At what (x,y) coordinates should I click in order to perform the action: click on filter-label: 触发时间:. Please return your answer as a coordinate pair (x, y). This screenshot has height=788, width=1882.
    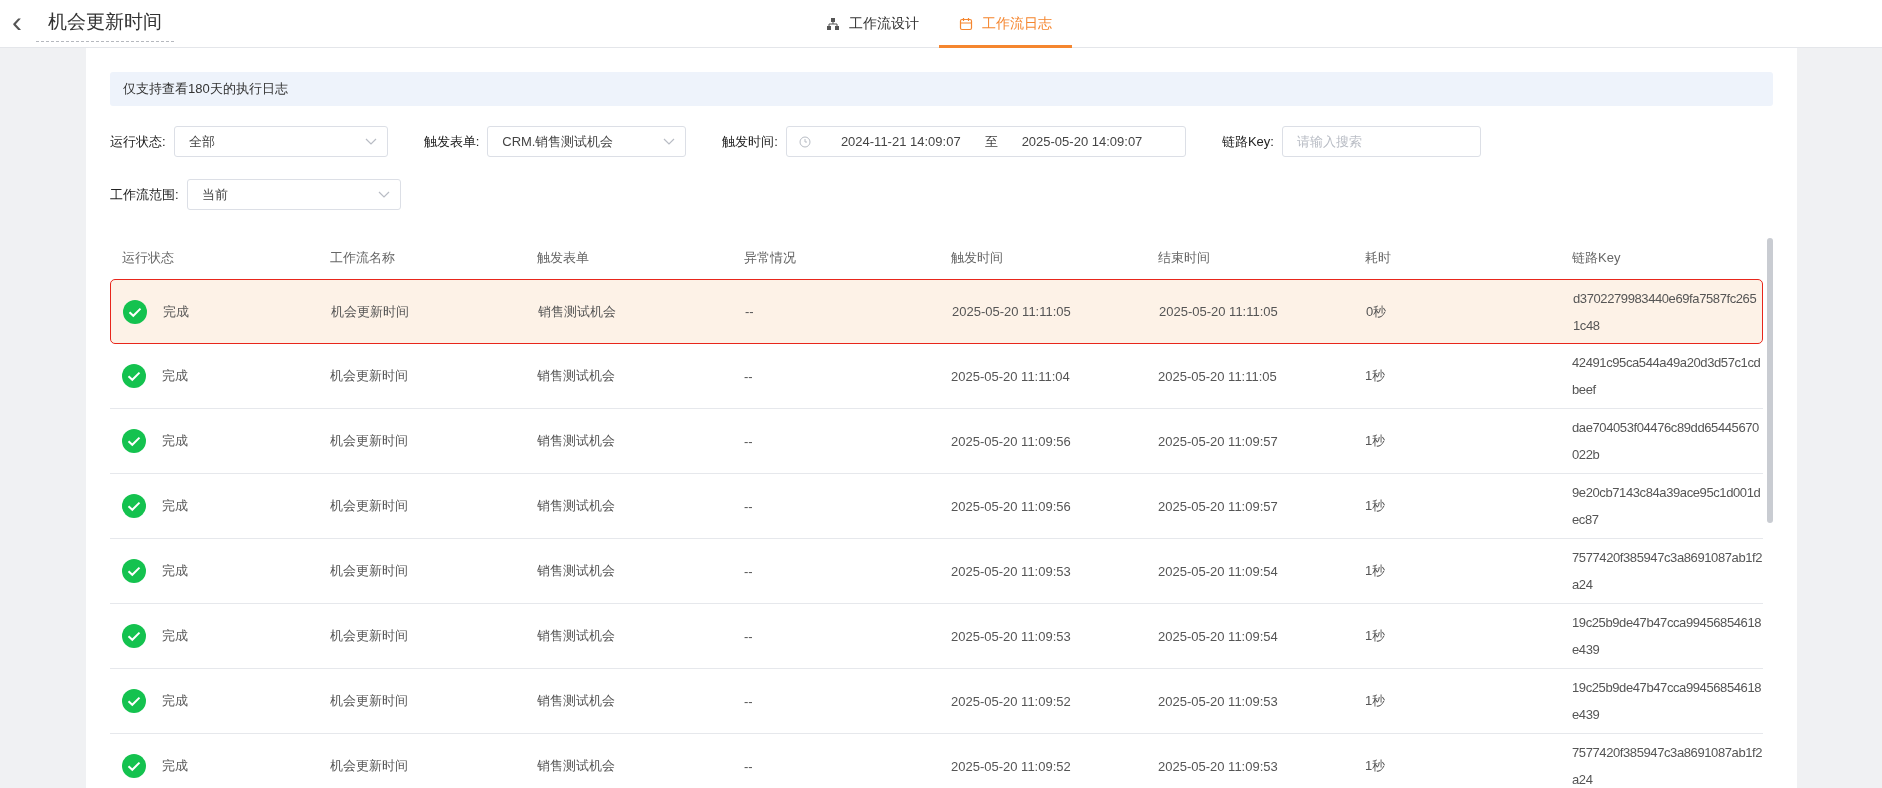
    Looking at the image, I should click on (750, 141).